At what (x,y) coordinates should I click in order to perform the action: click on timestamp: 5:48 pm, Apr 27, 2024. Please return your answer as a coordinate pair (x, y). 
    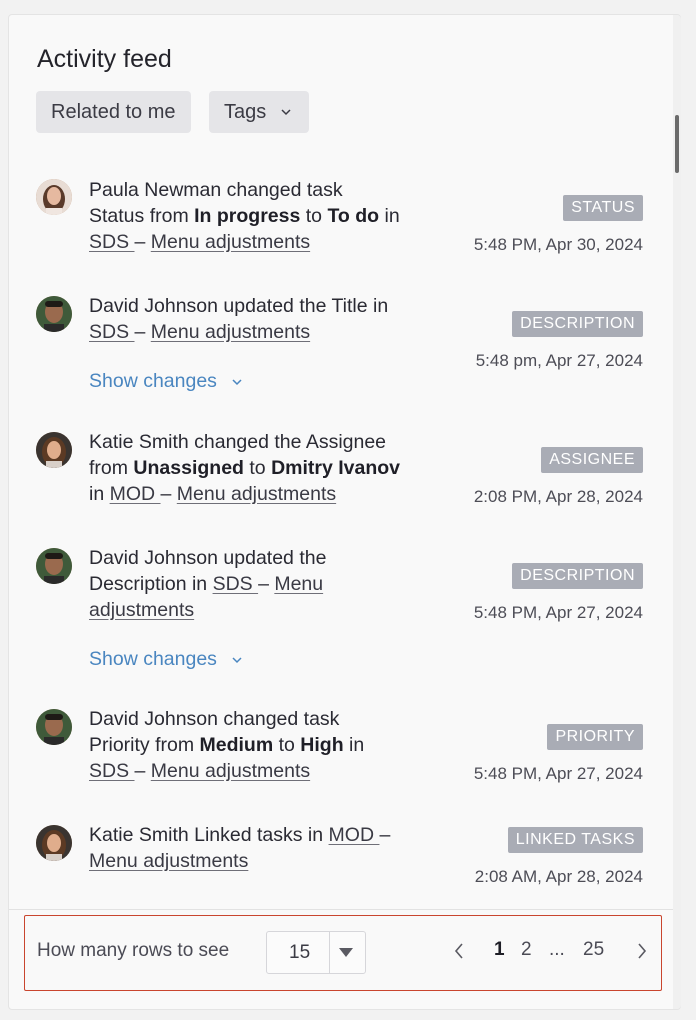
    Looking at the image, I should click on (559, 360).